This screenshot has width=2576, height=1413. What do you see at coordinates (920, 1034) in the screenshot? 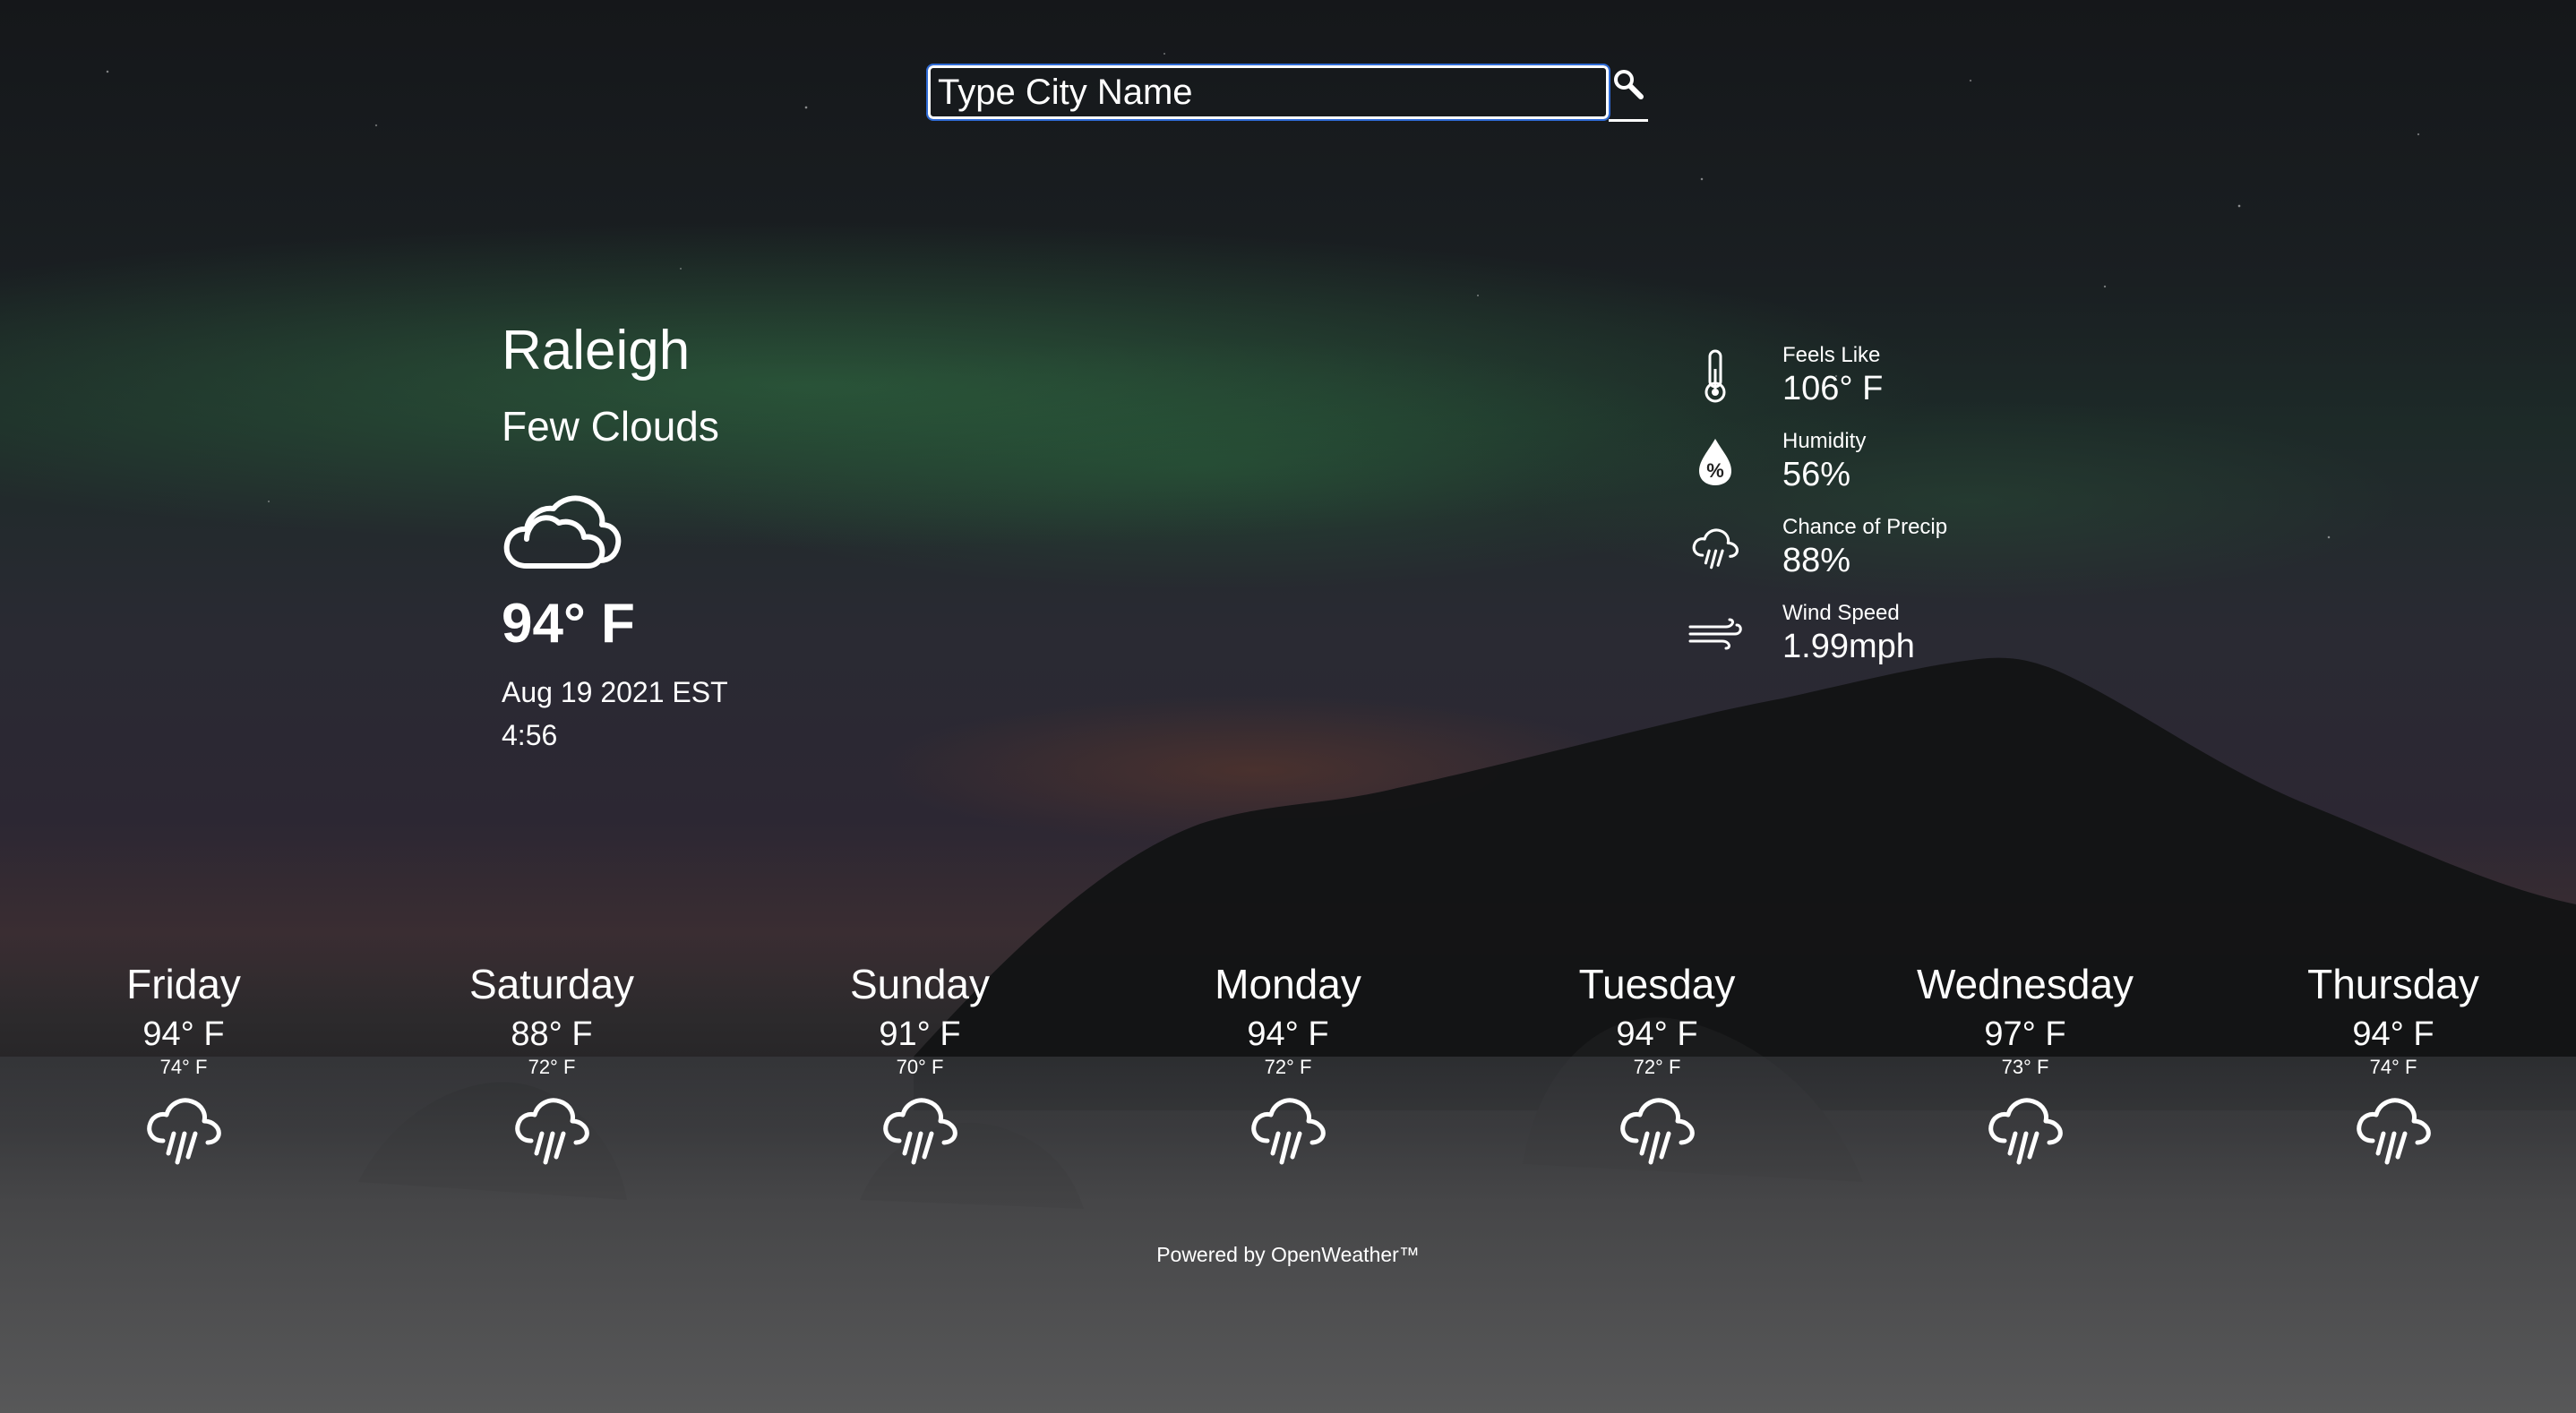
I see `forecast-high: 91° F` at bounding box center [920, 1034].